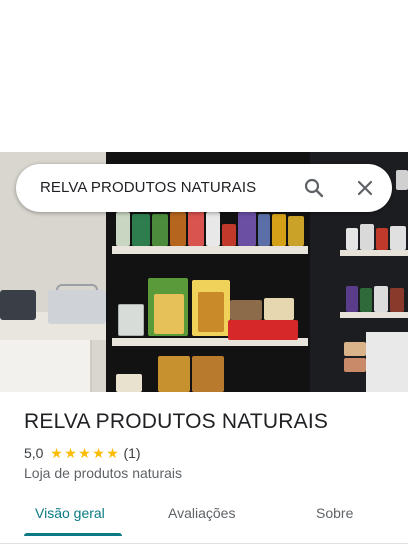 The width and height of the screenshot is (408, 544). What do you see at coordinates (73, 534) in the screenshot?
I see `active-tab-indicator` at bounding box center [73, 534].